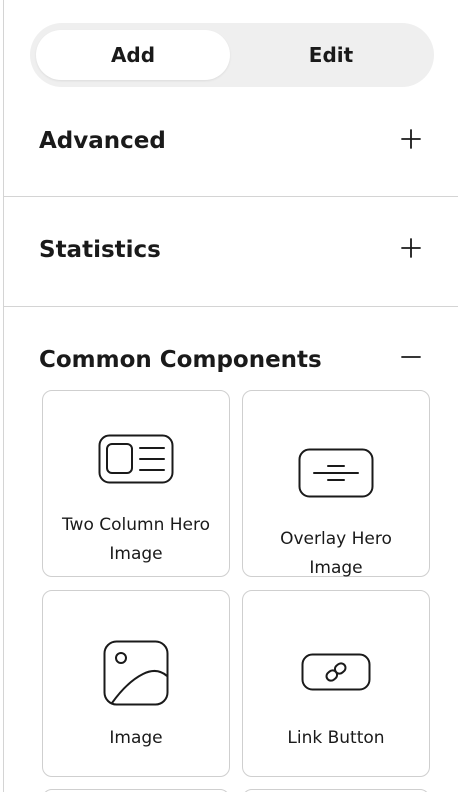 This screenshot has height=792, width=458. I want to click on component-card-link-button: Link Button, so click(336, 683).